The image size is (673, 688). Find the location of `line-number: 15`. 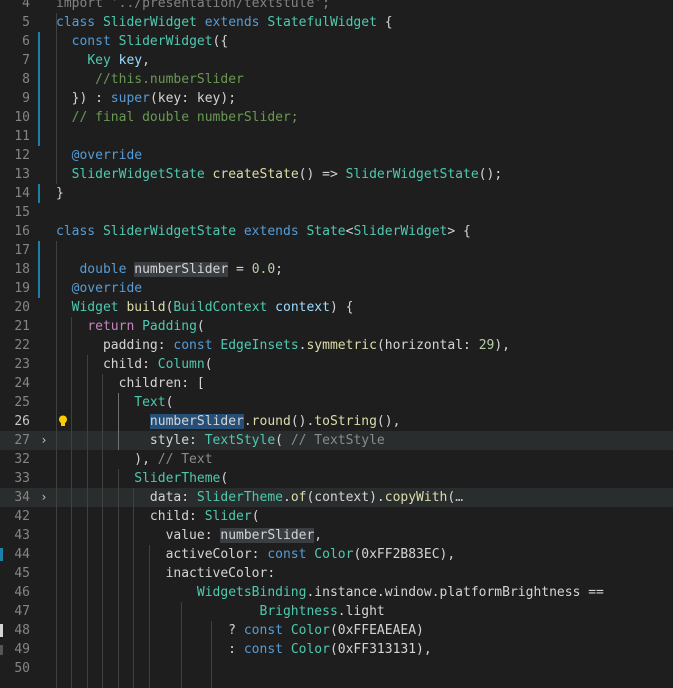

line-number: 15 is located at coordinates (22, 212).